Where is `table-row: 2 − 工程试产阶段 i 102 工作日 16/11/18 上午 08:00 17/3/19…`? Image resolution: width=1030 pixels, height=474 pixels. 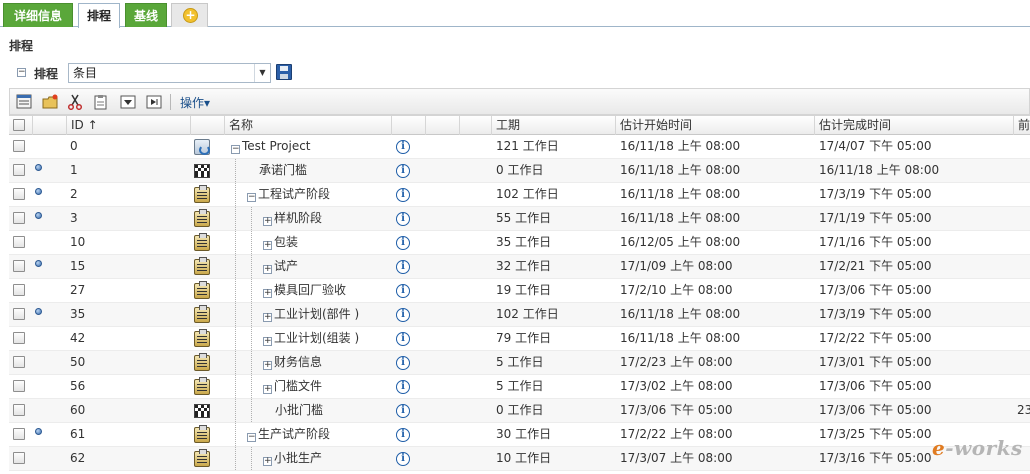
table-row: 2 − 工程试产阶段 i 102 工作日 16/11/18 上午 08:00 17/3/19… is located at coordinates (519, 195).